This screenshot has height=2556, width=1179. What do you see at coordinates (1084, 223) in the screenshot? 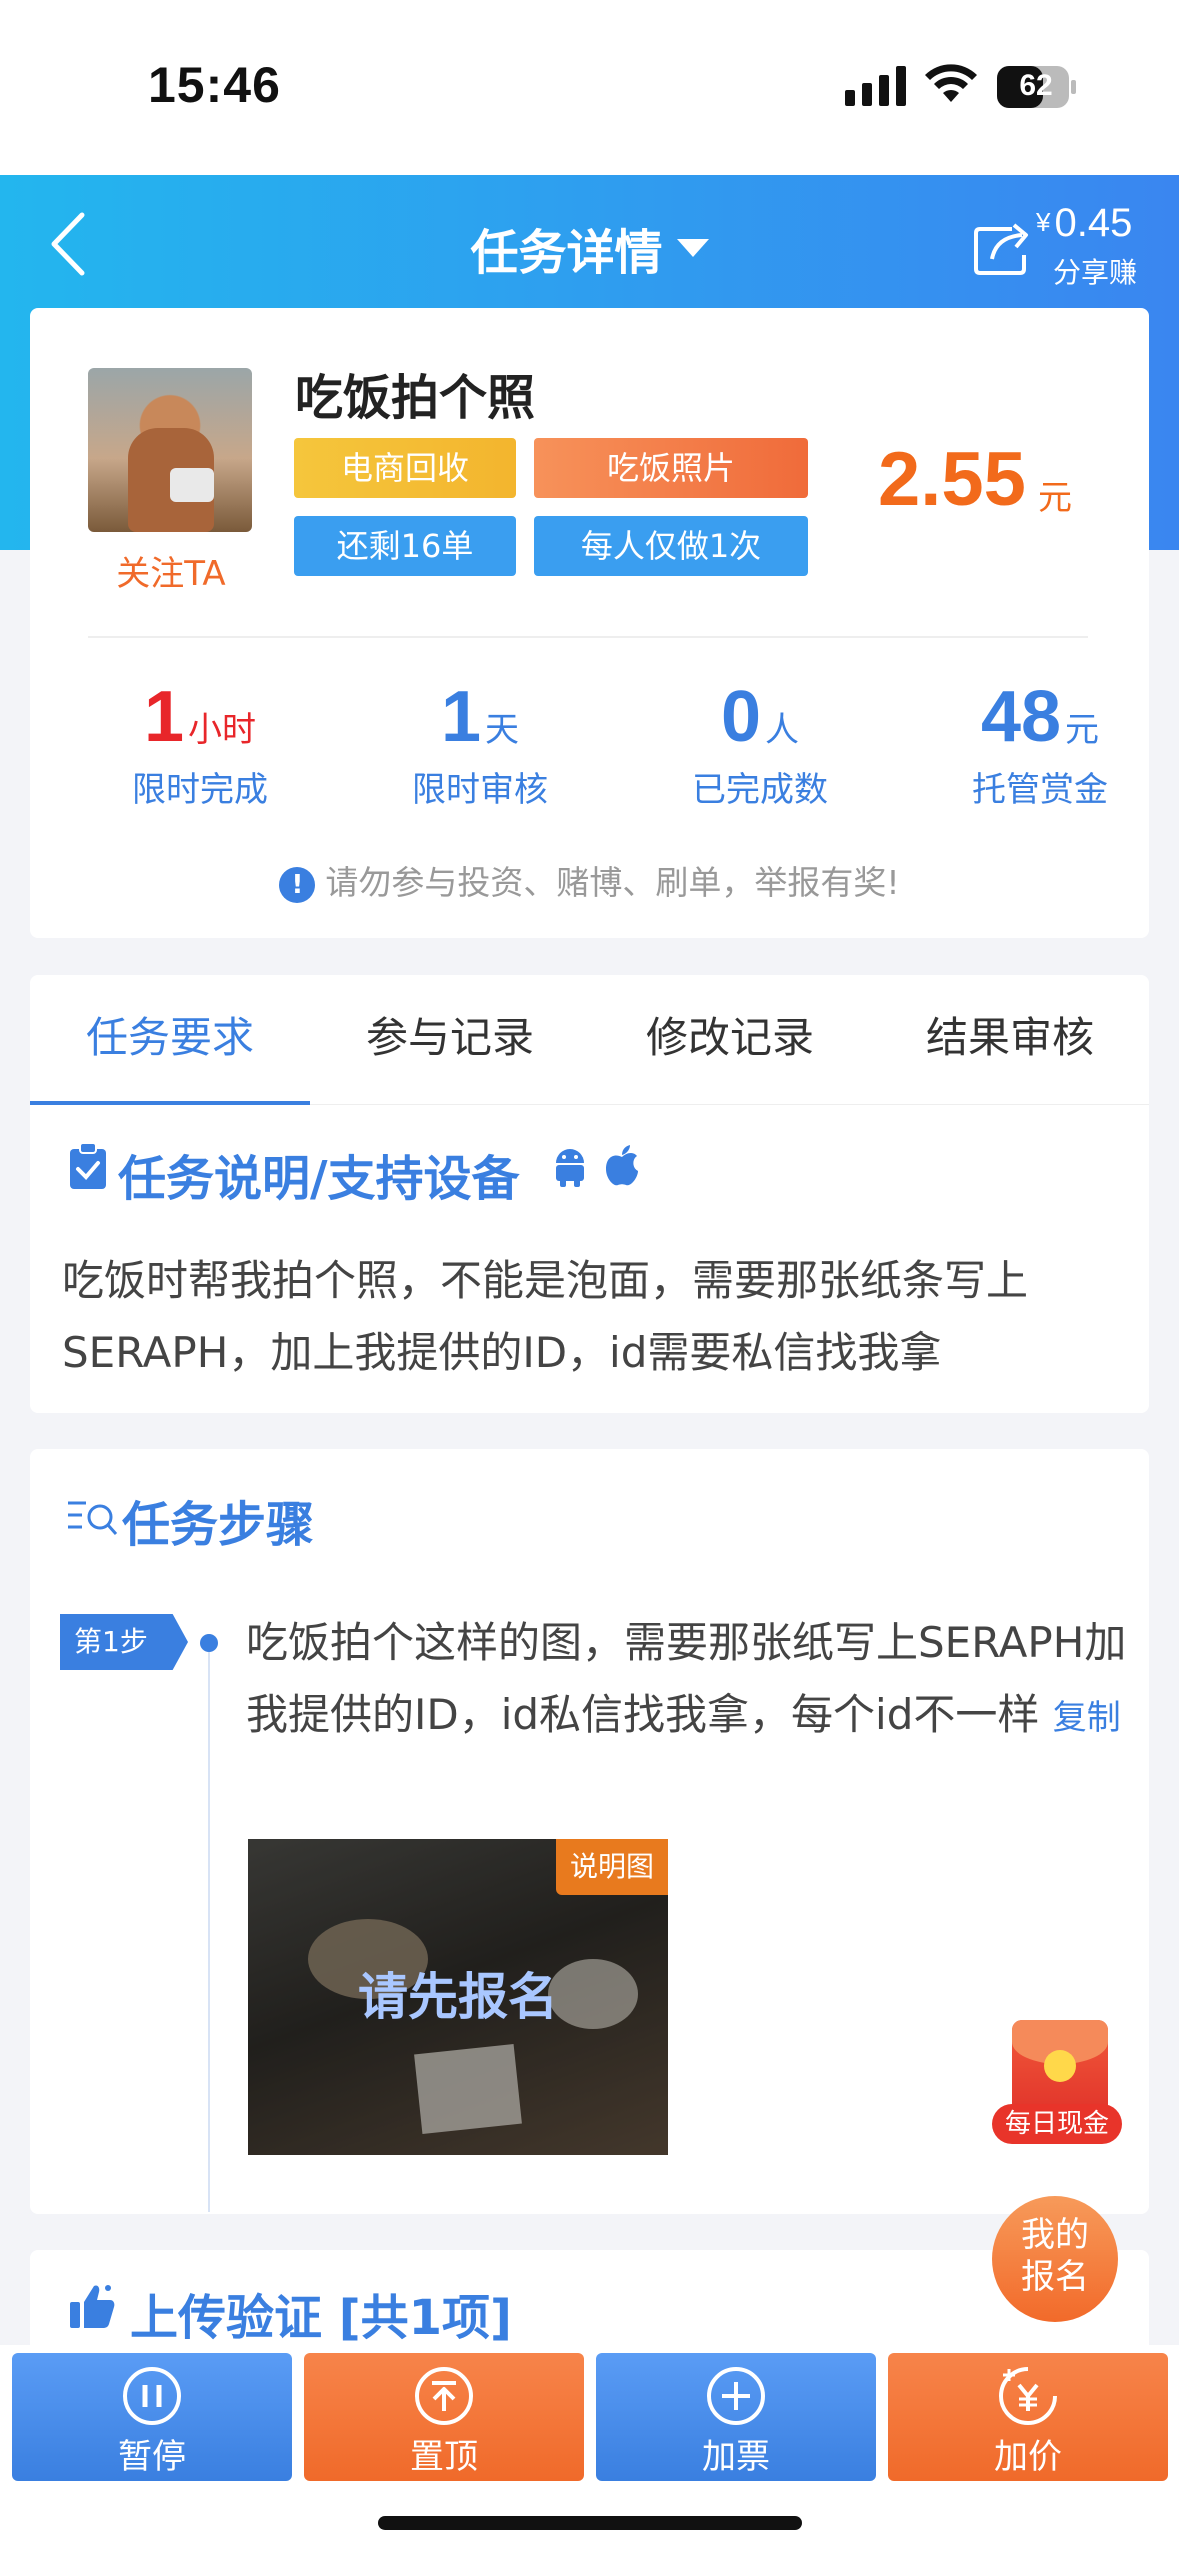
I see `share-amount: ¥0.45` at bounding box center [1084, 223].